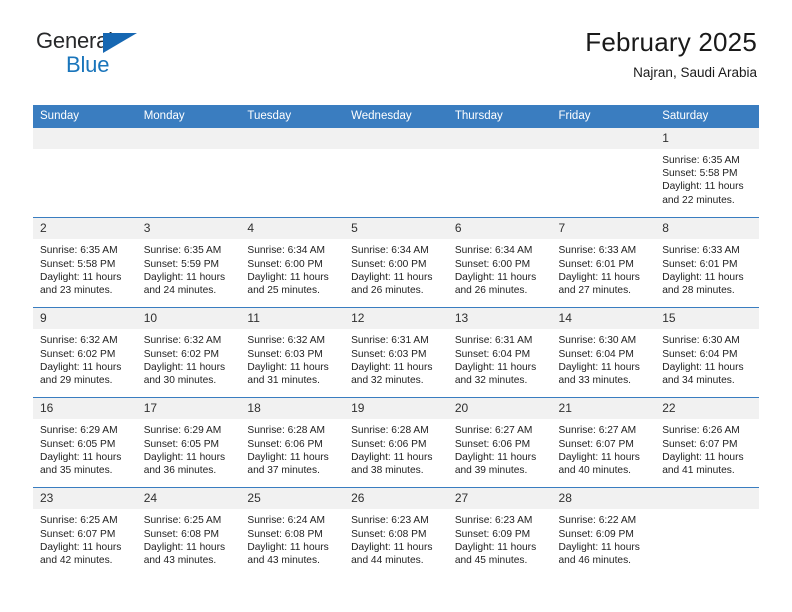 The width and height of the screenshot is (792, 612). I want to click on day-number: 20, so click(499, 409).